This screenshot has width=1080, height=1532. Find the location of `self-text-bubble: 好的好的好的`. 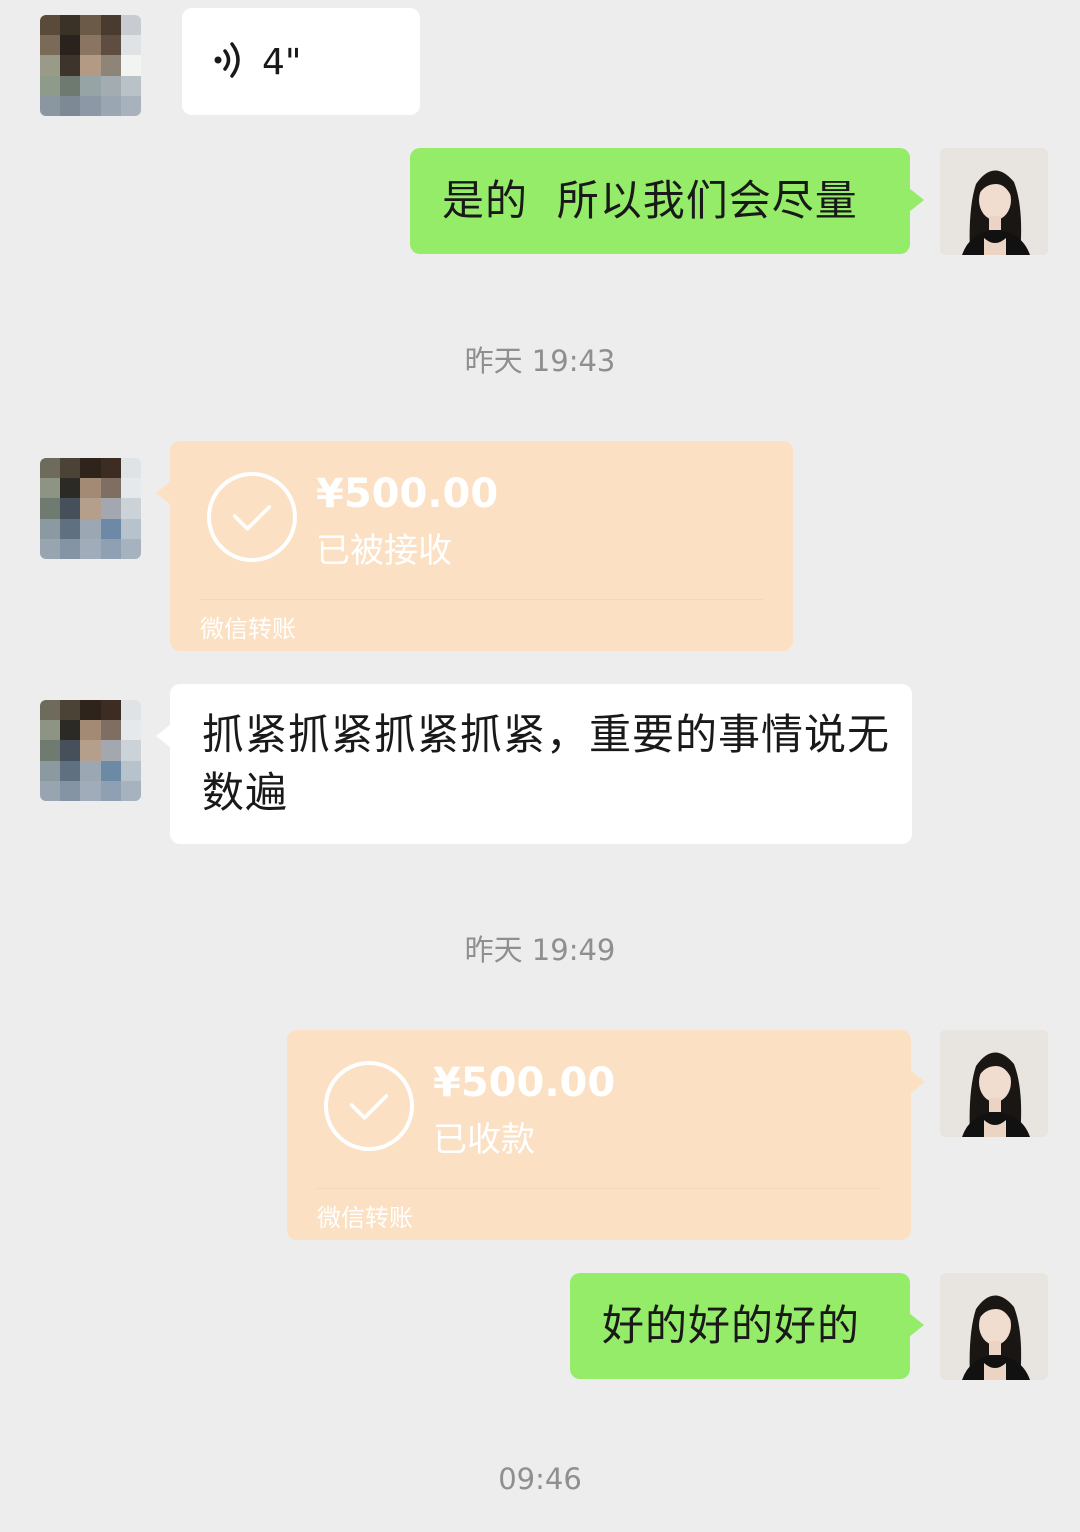

self-text-bubble: 好的好的好的 is located at coordinates (747, 1326).